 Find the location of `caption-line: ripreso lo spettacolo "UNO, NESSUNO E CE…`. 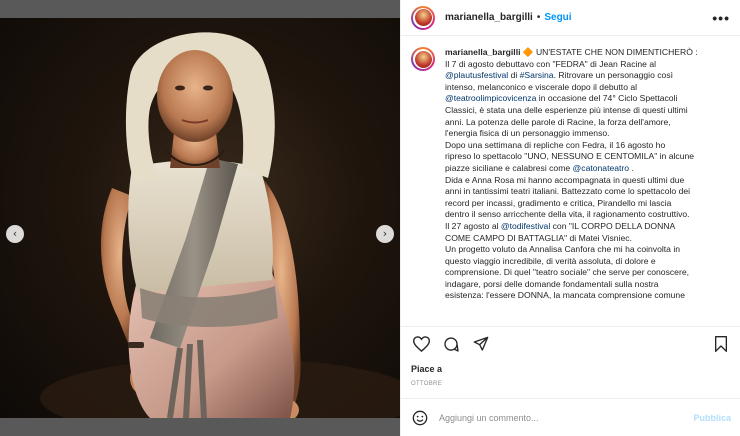

caption-line: ripreso lo spettacolo "UNO, NESSUNO E CE… is located at coordinates (588, 157).